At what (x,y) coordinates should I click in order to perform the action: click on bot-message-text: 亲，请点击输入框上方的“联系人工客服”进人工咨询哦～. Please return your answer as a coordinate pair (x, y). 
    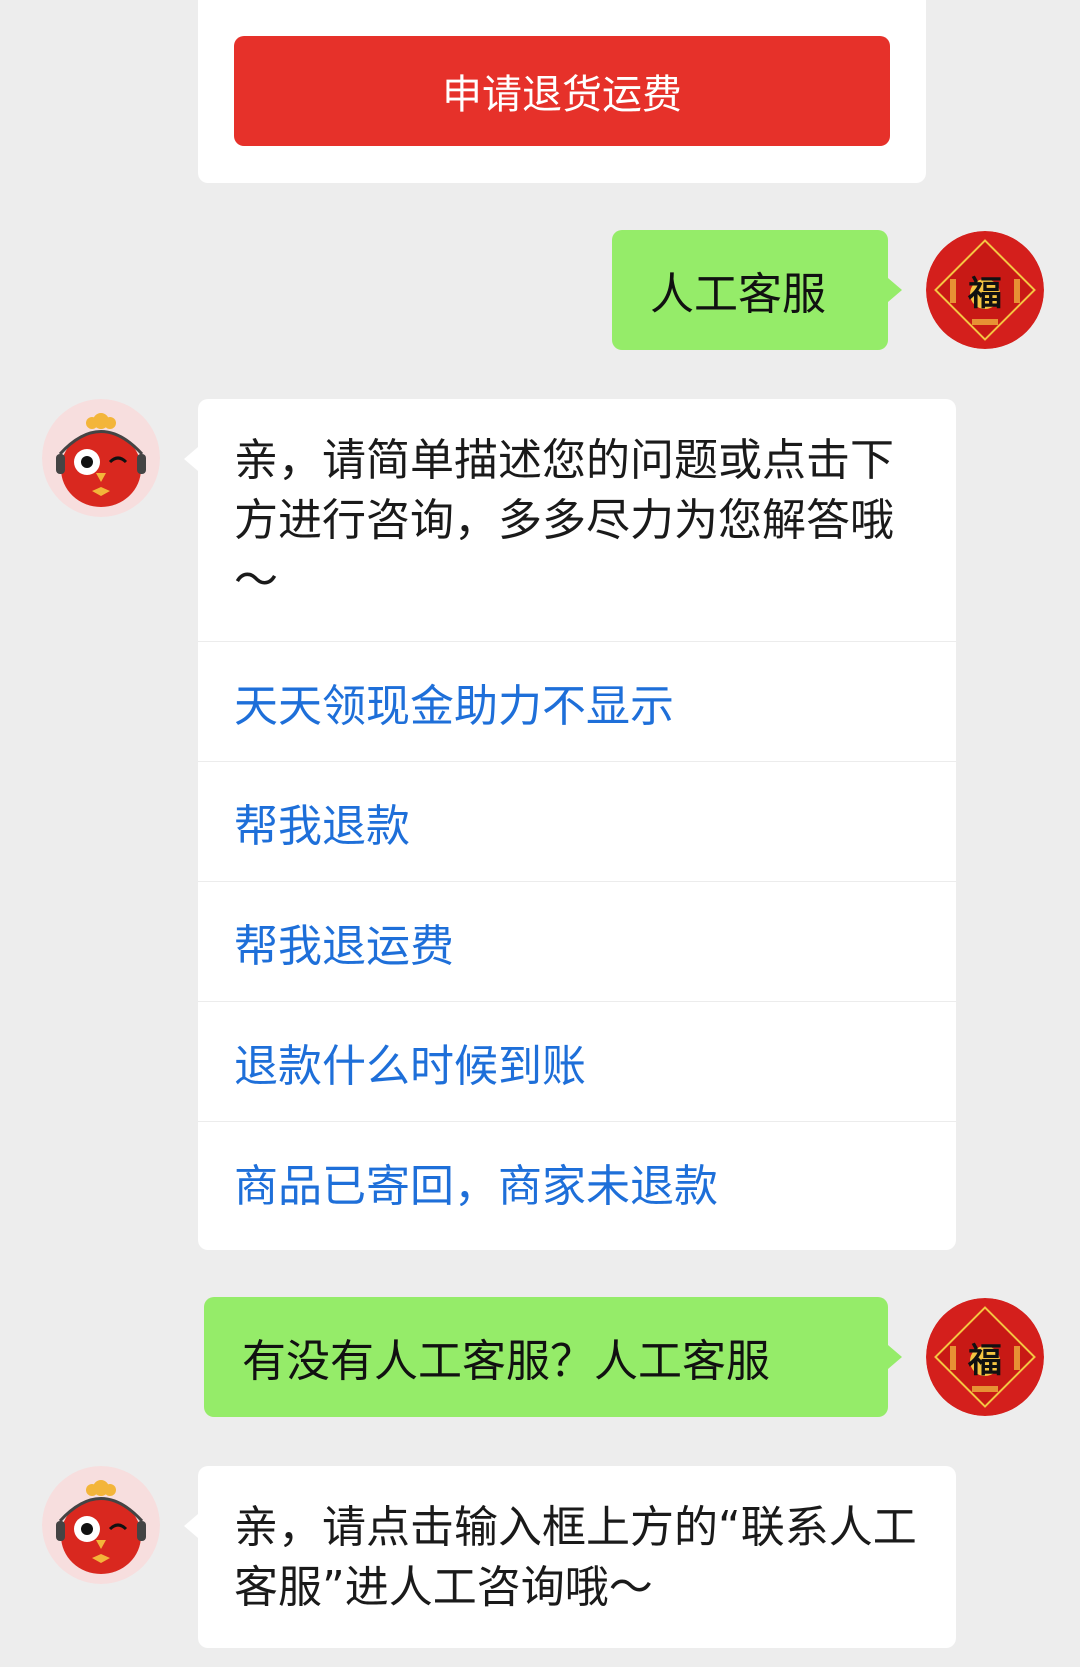
    Looking at the image, I should click on (575, 1557).